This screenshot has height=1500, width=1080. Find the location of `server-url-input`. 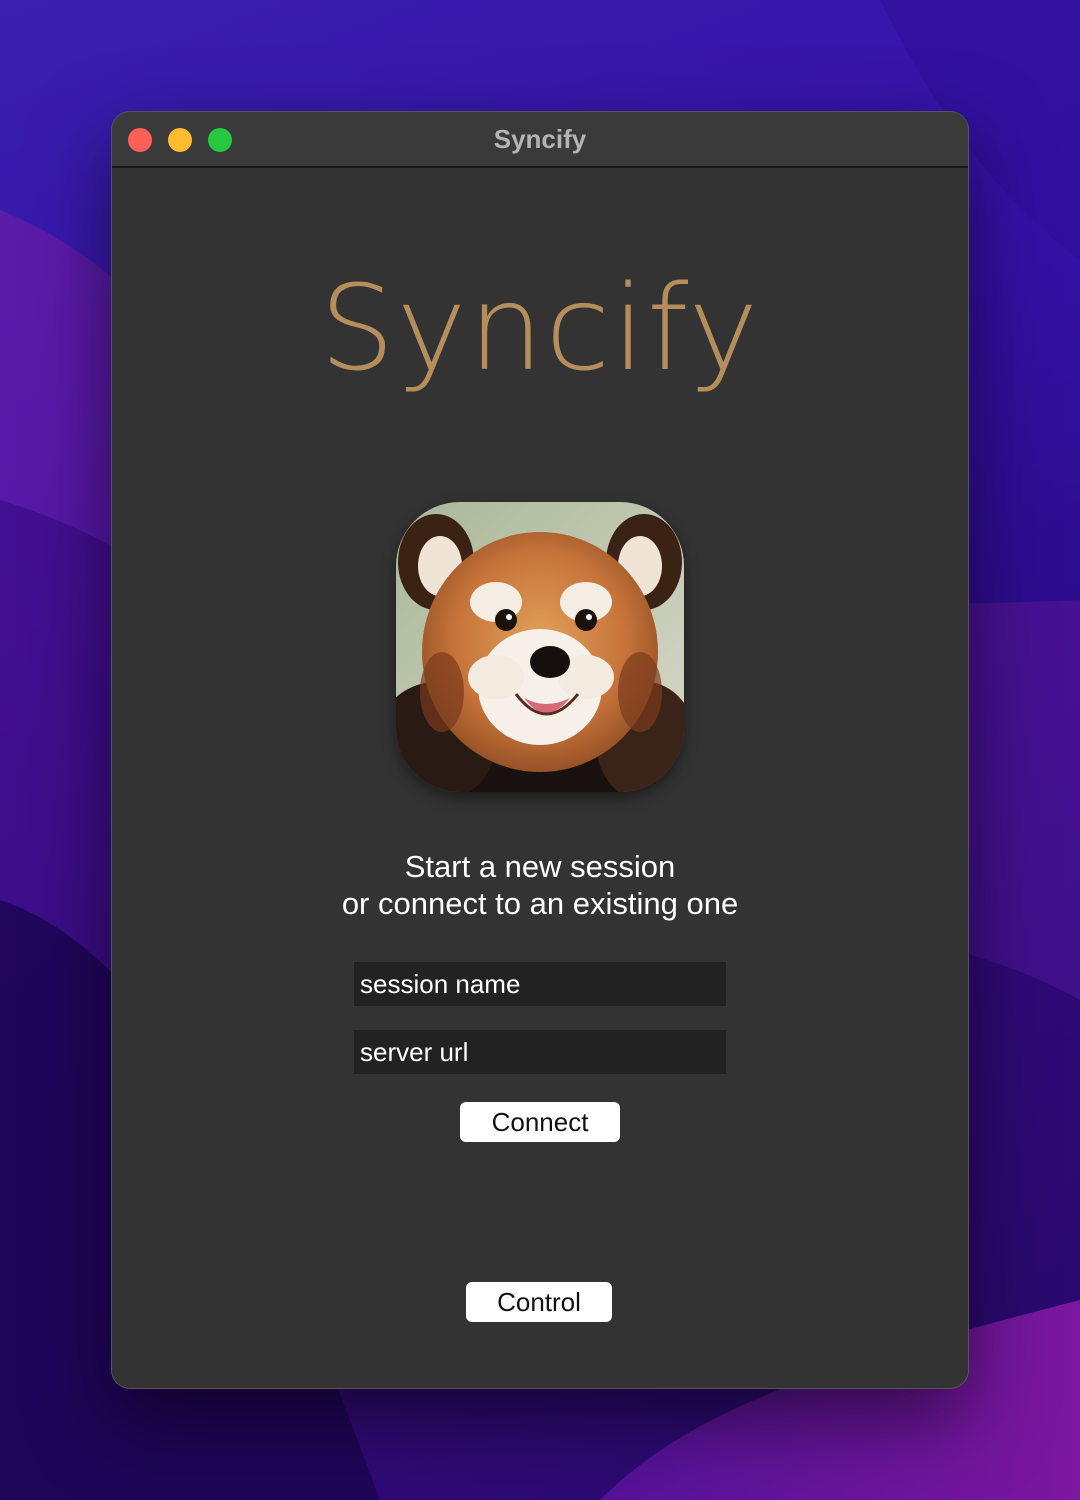

server-url-input is located at coordinates (540, 1052).